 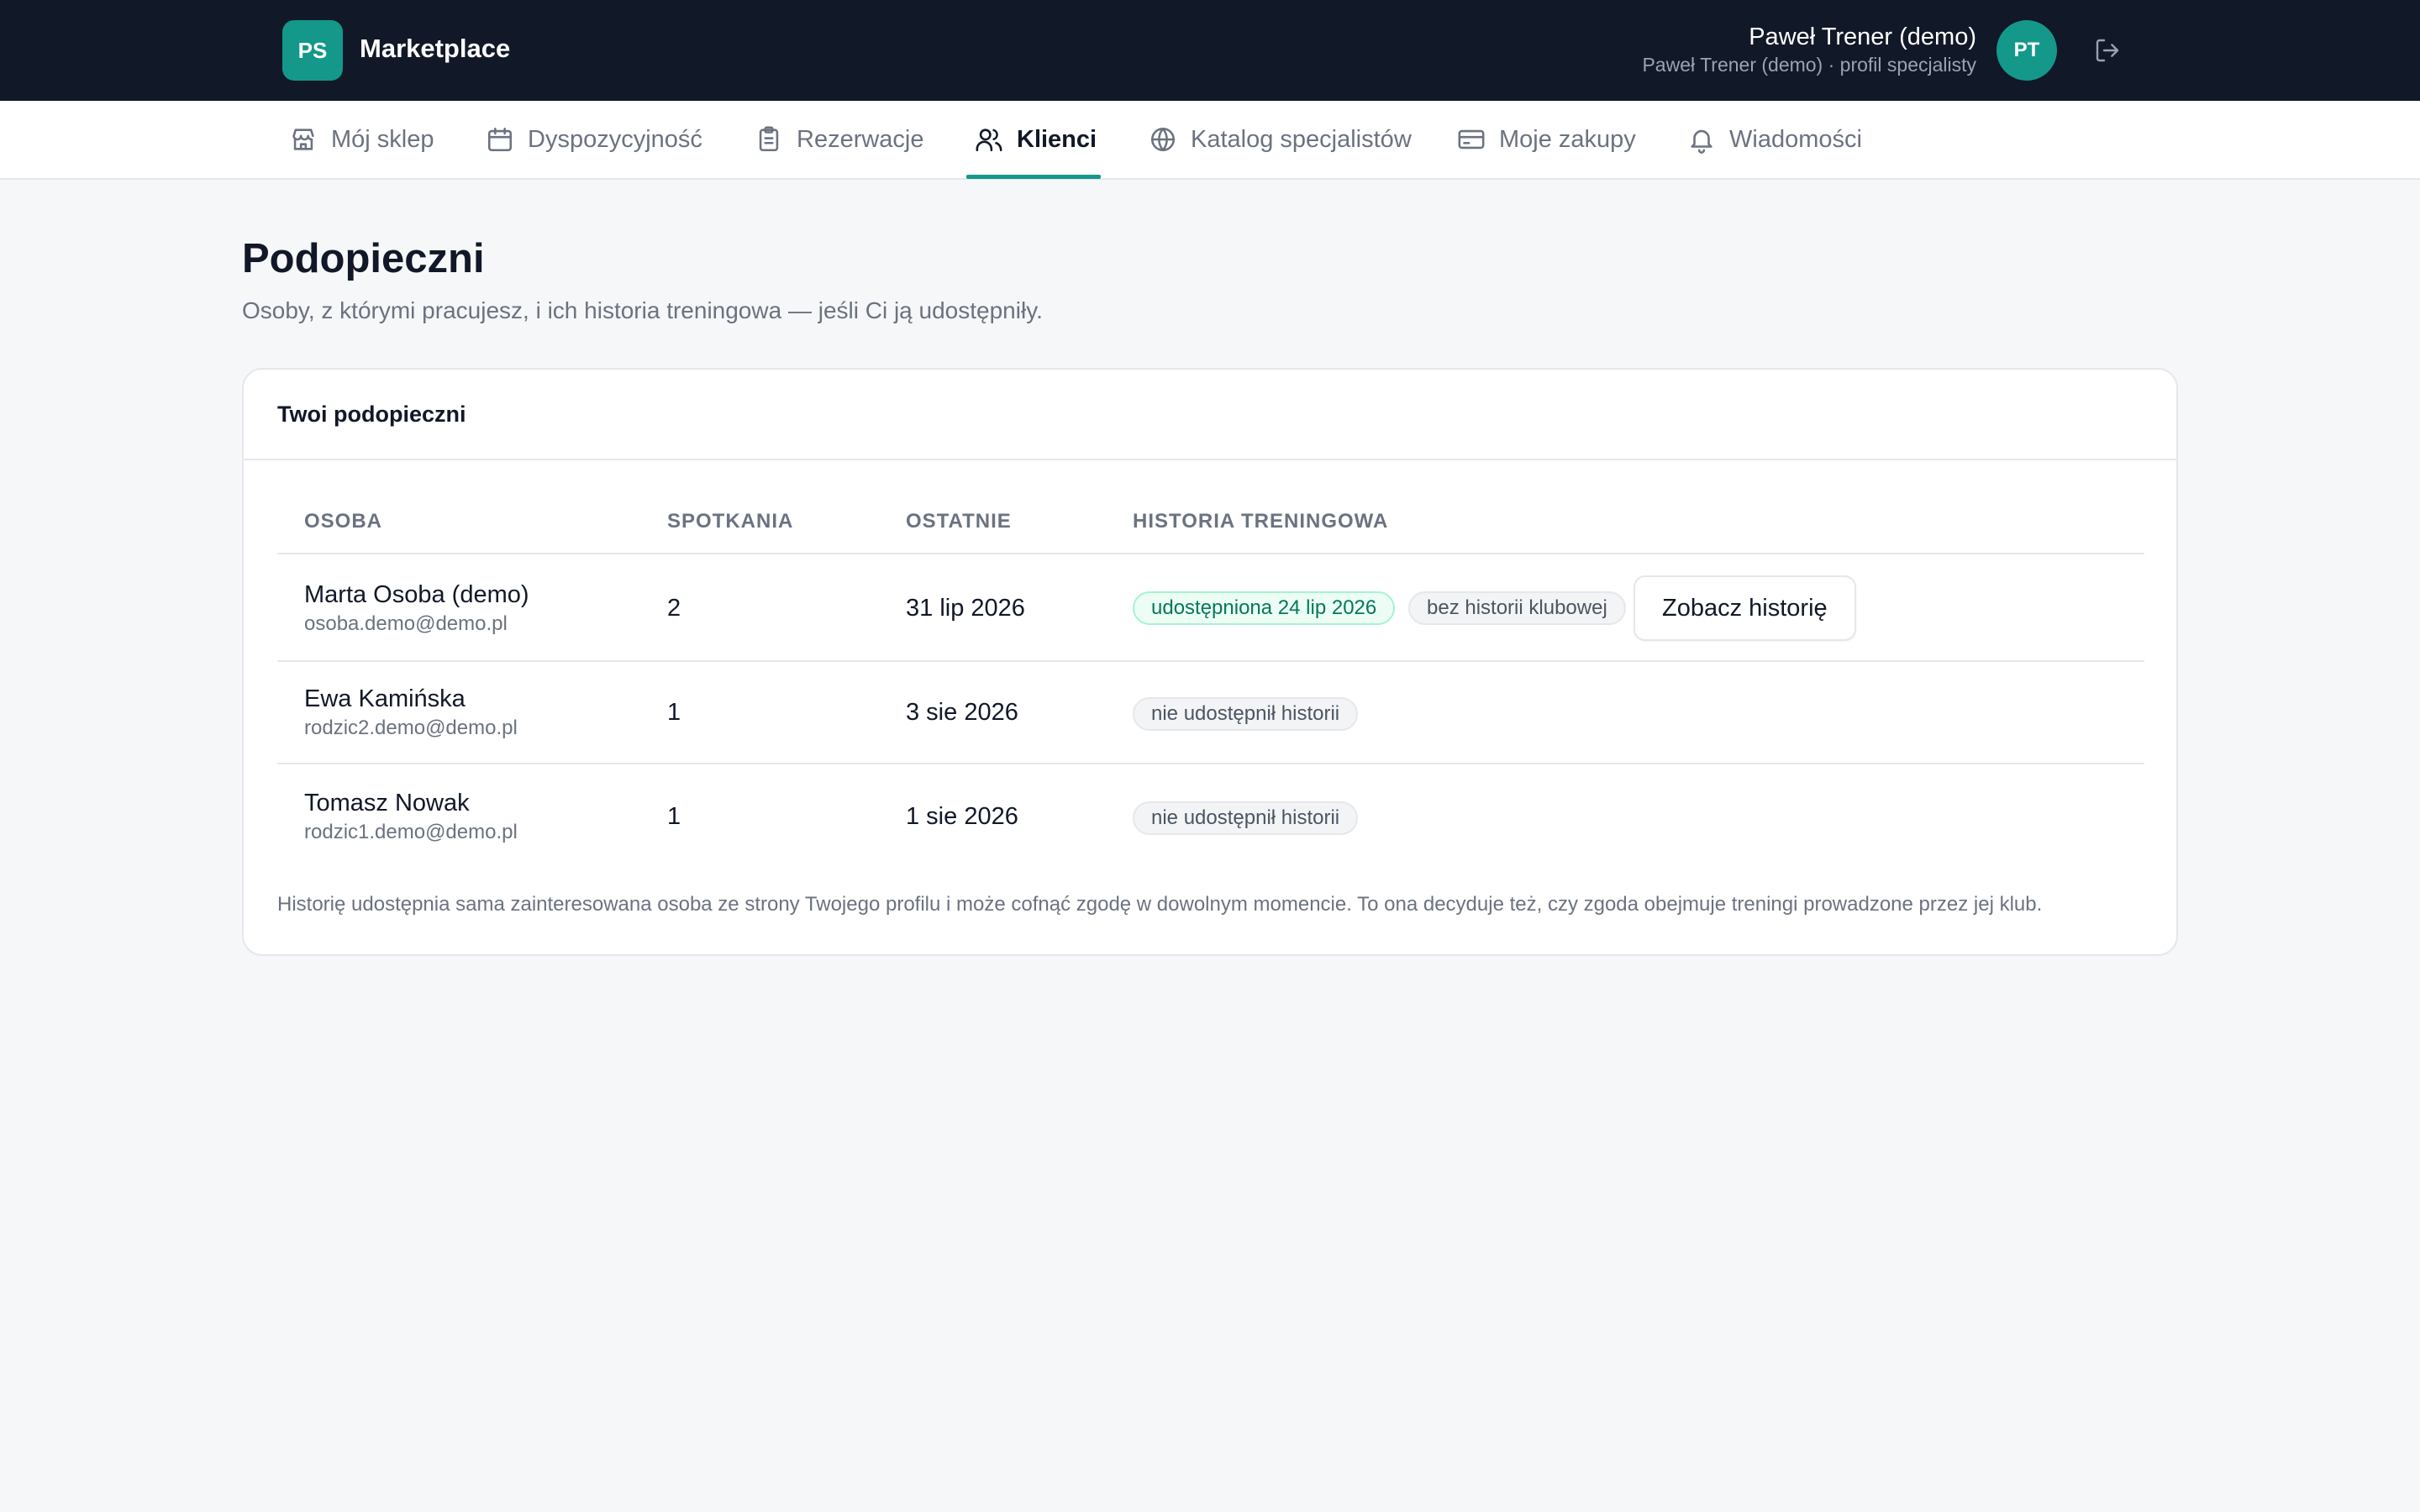 What do you see at coordinates (962, 712) in the screenshot?
I see `last-meeting-date: 3 sie 2026` at bounding box center [962, 712].